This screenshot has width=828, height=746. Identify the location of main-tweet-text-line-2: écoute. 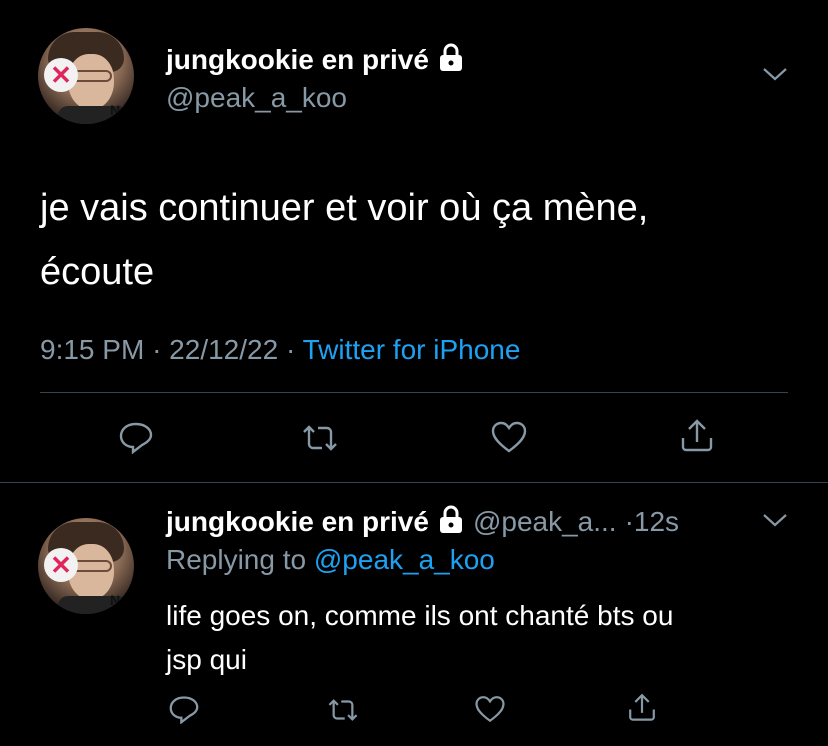
(97, 272).